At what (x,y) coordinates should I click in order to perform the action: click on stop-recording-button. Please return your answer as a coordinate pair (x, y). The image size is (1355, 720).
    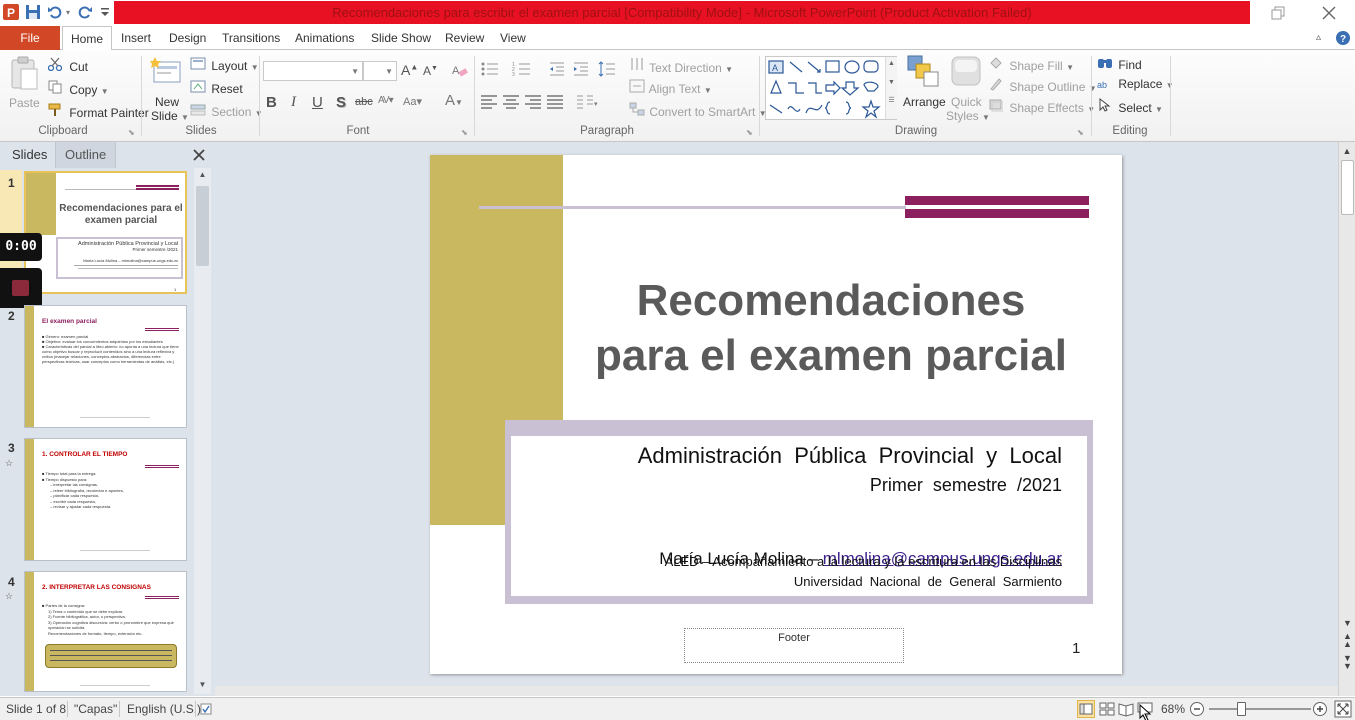
    Looking at the image, I should click on (21, 288).